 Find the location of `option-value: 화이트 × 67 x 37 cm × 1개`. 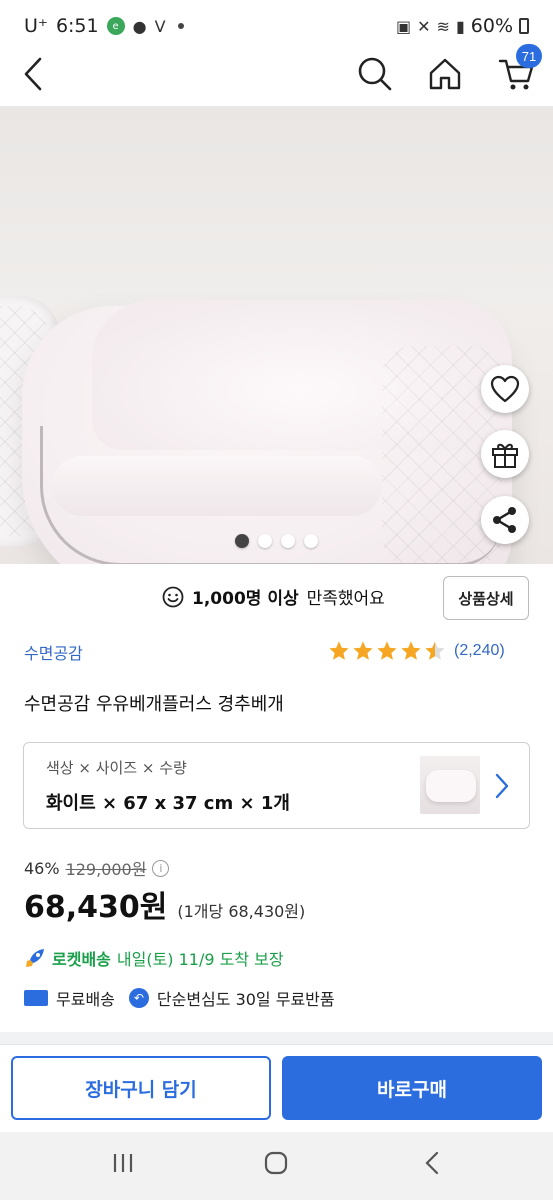

option-value: 화이트 × 67 x 37 cm × 1개 is located at coordinates (168, 803).